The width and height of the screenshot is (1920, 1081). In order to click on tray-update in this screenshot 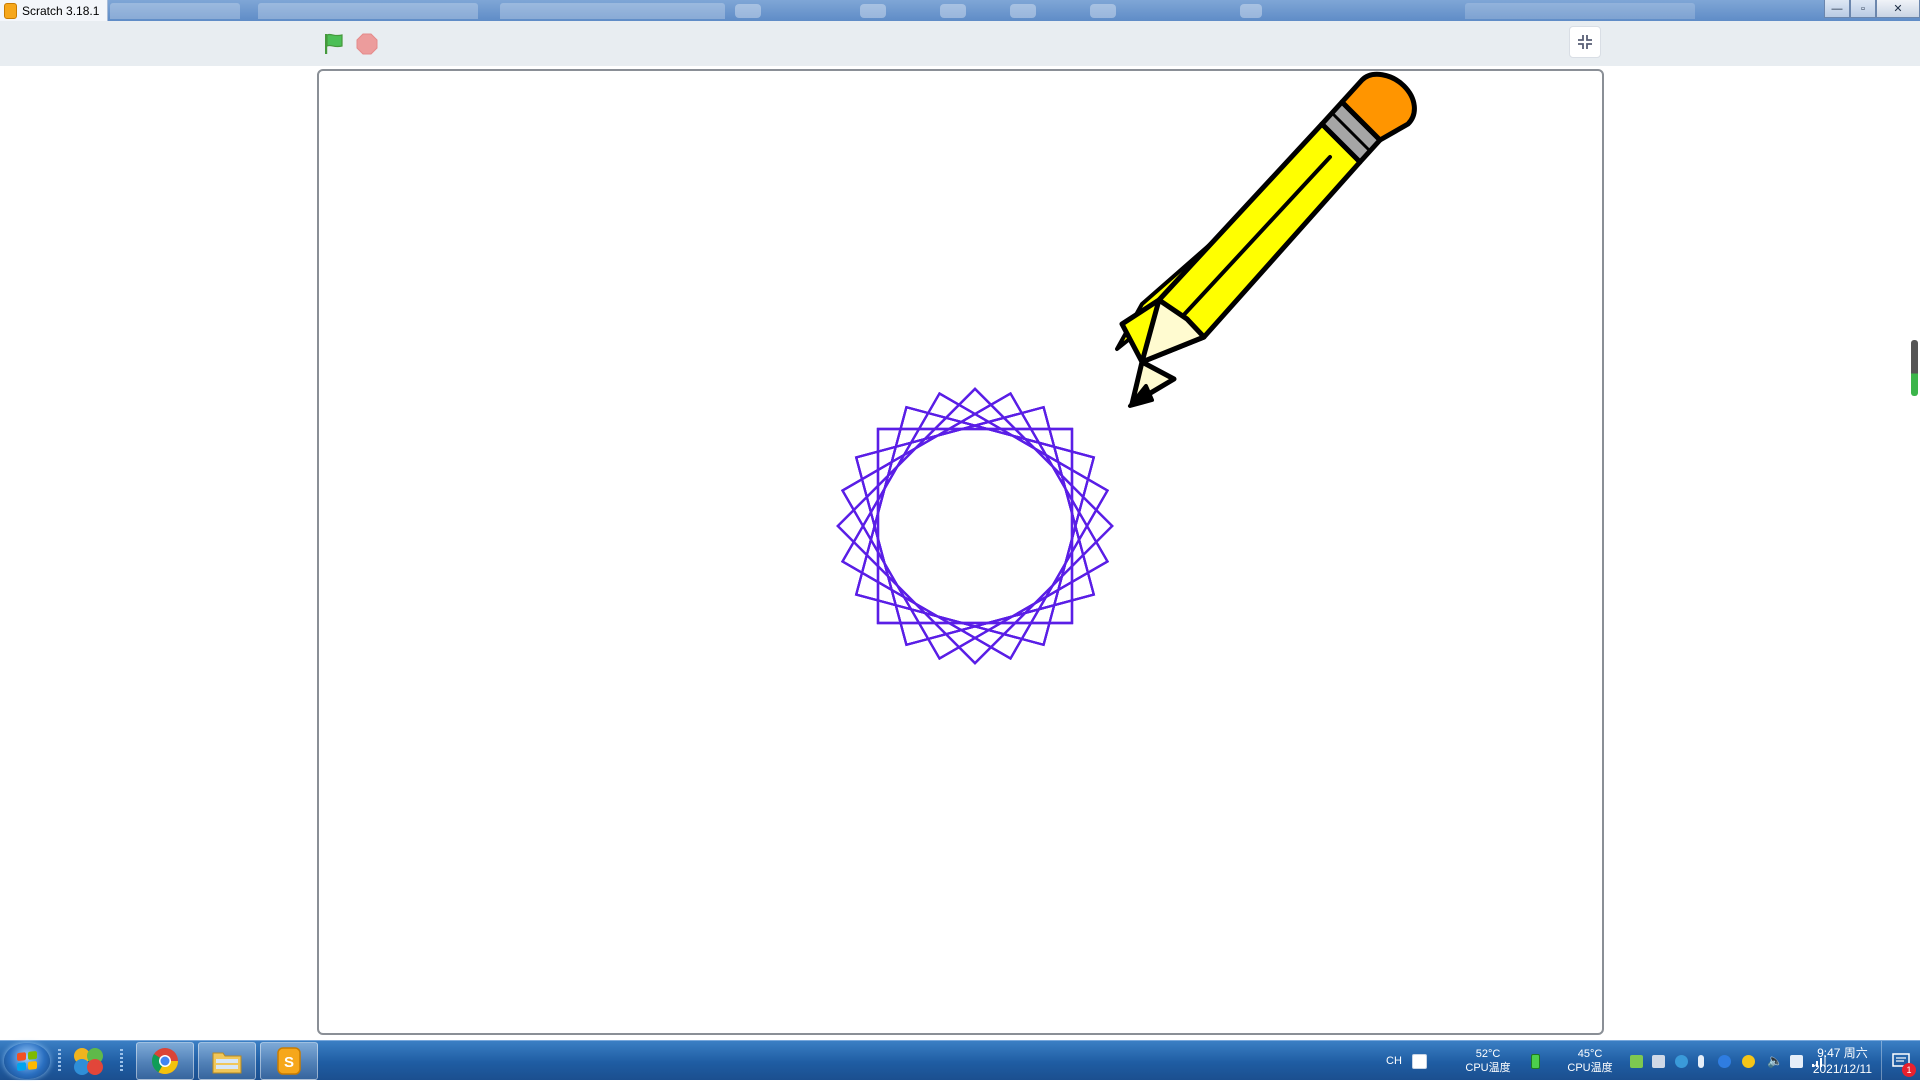, I will do `click(1748, 1061)`.